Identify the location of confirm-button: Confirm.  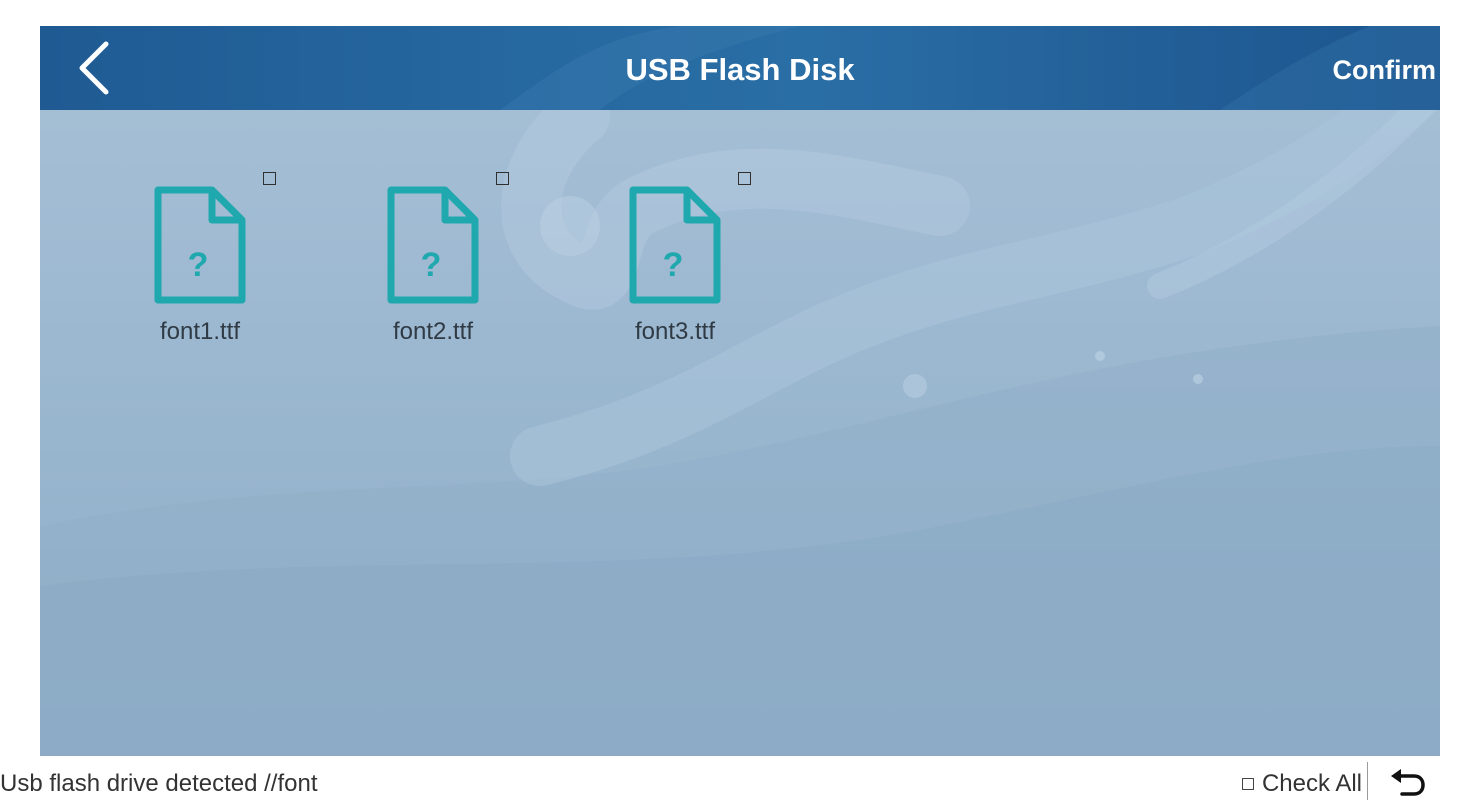
(1377, 68).